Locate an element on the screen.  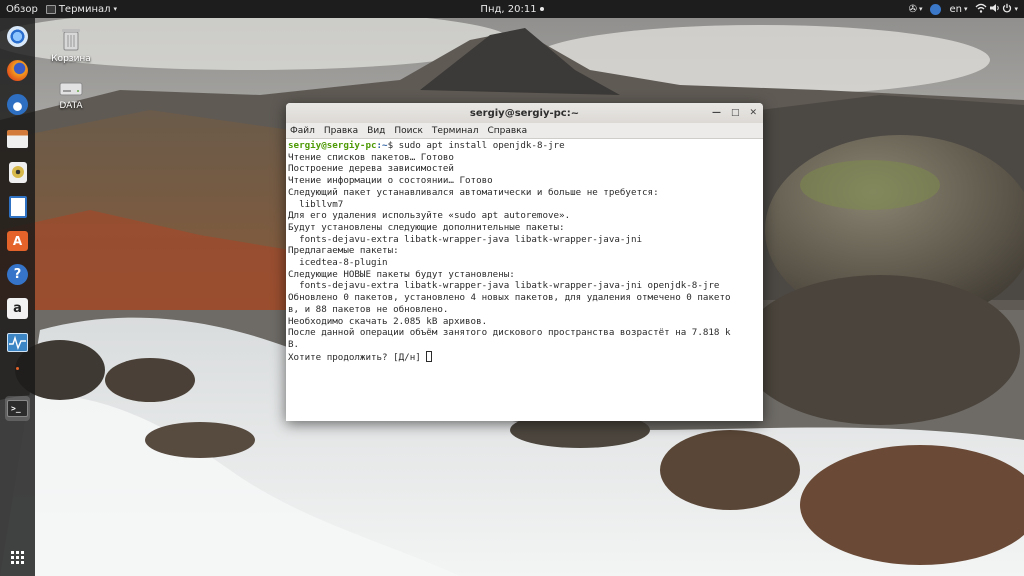
dock-firefox is located at coordinates (17, 70).